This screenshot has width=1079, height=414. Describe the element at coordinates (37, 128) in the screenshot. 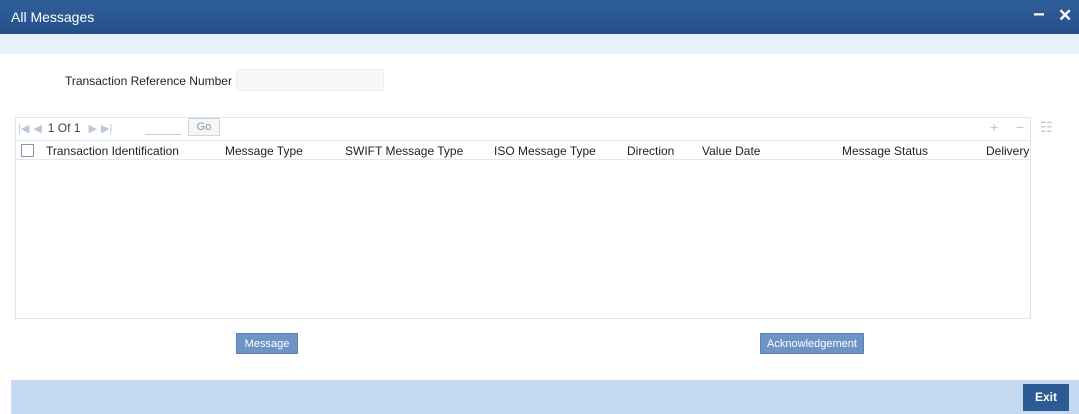

I see `prev-page-icon: ◀` at that location.